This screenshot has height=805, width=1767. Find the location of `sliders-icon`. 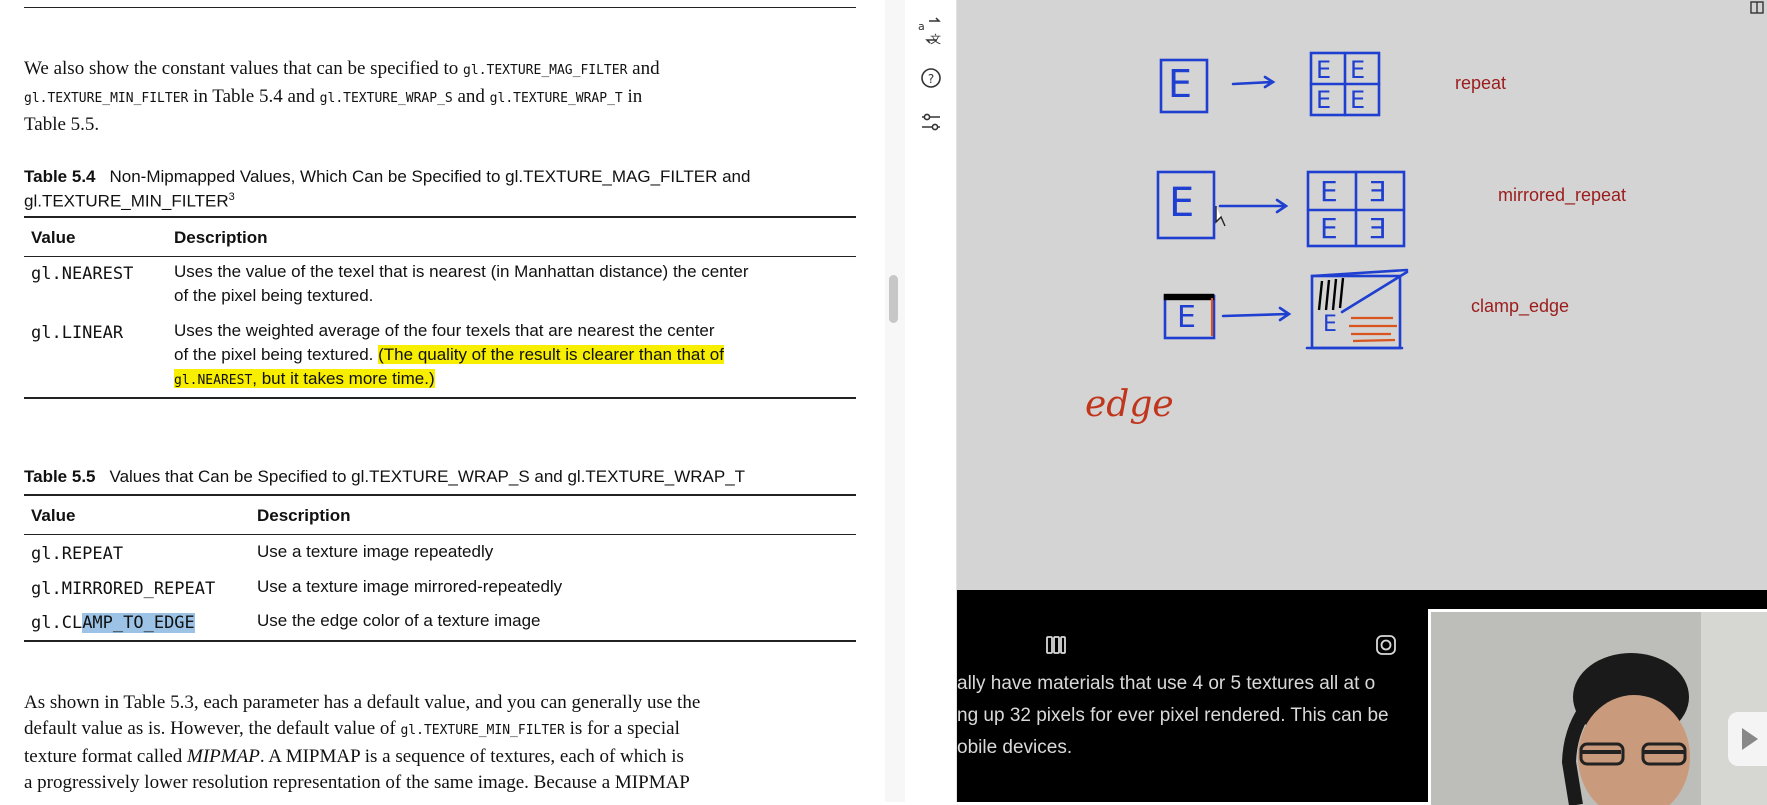

sliders-icon is located at coordinates (931, 122).